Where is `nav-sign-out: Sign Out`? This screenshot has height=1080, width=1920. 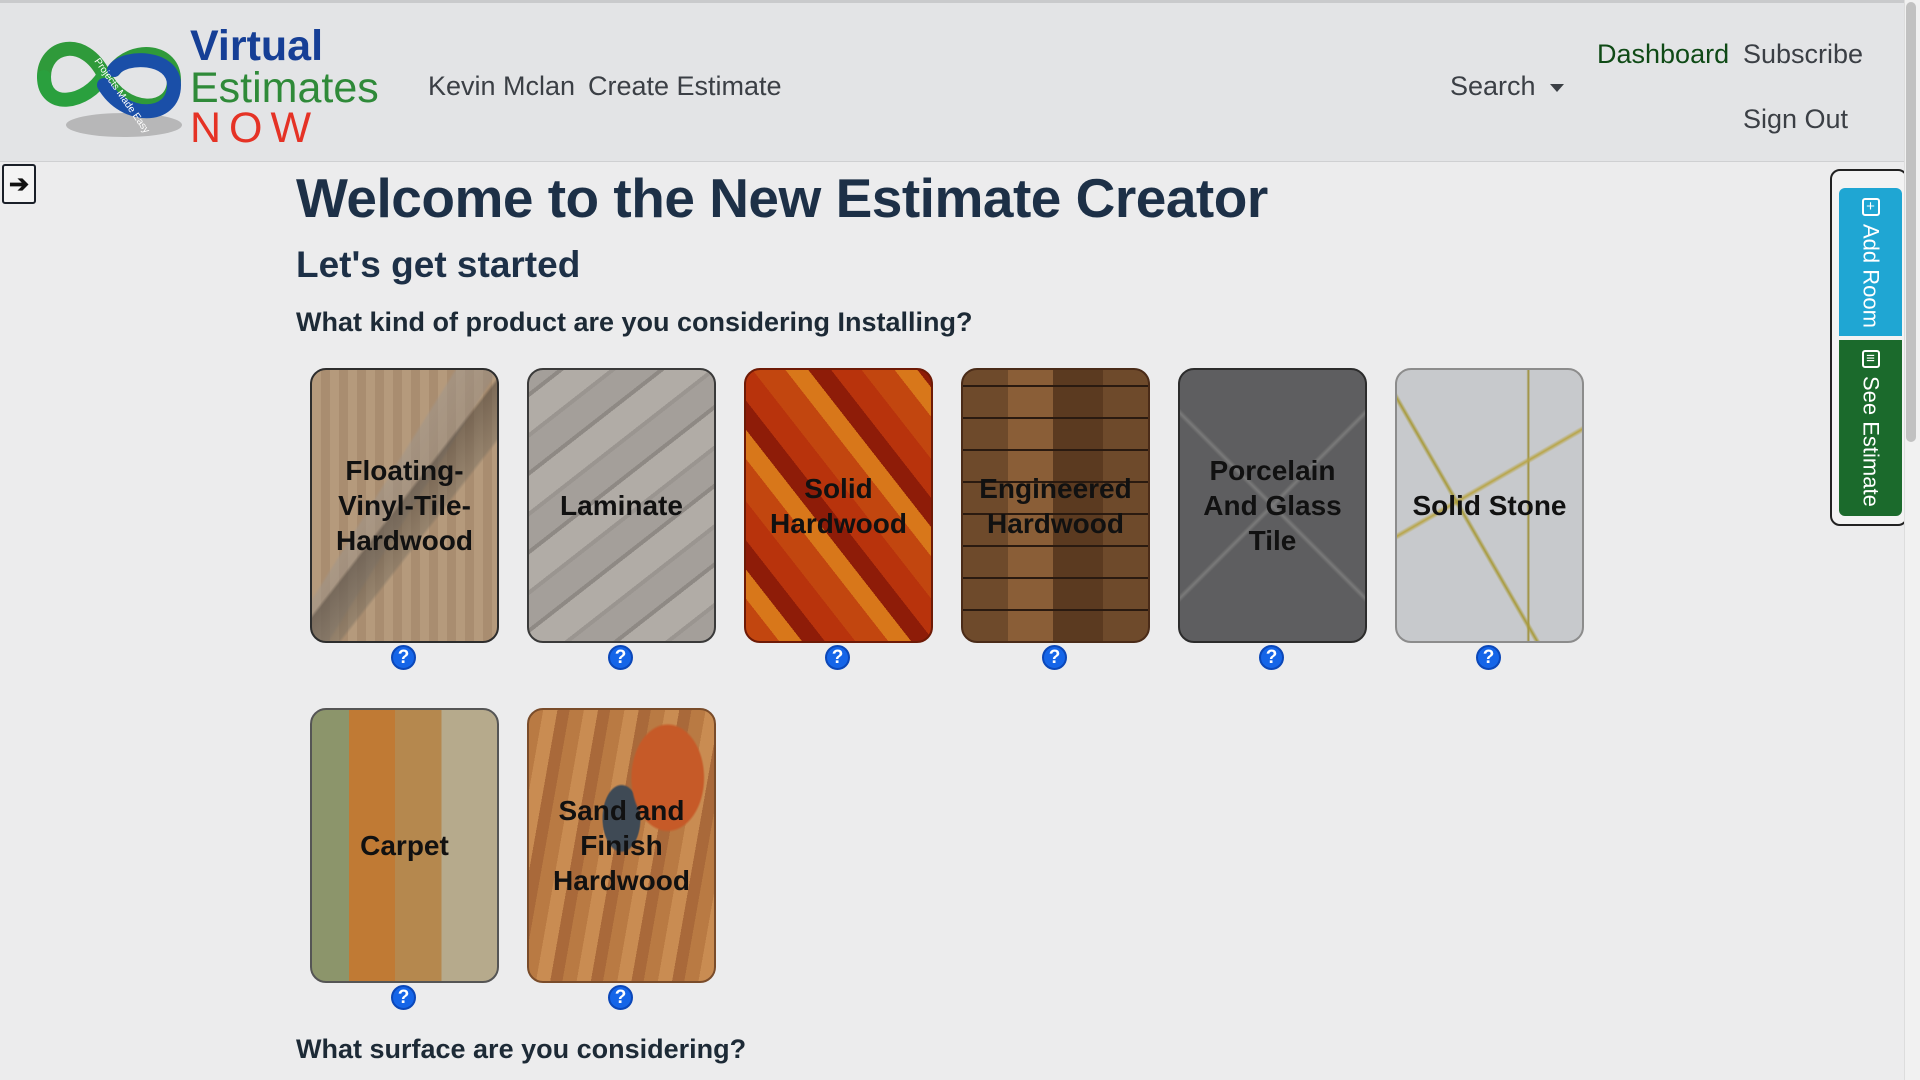
nav-sign-out: Sign Out is located at coordinates (1795, 119).